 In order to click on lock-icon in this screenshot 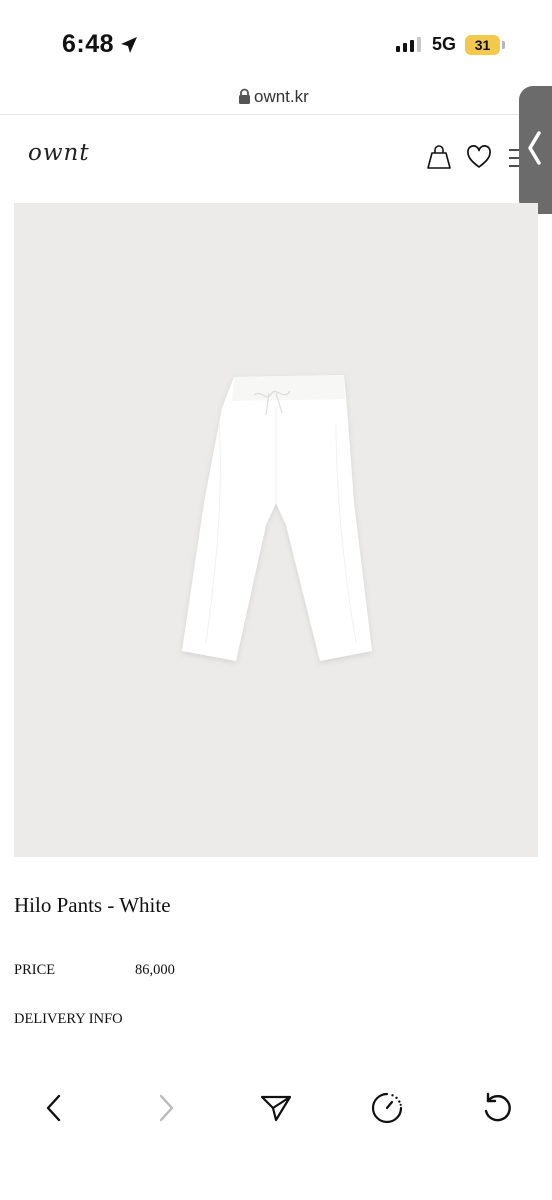, I will do `click(244, 99)`.